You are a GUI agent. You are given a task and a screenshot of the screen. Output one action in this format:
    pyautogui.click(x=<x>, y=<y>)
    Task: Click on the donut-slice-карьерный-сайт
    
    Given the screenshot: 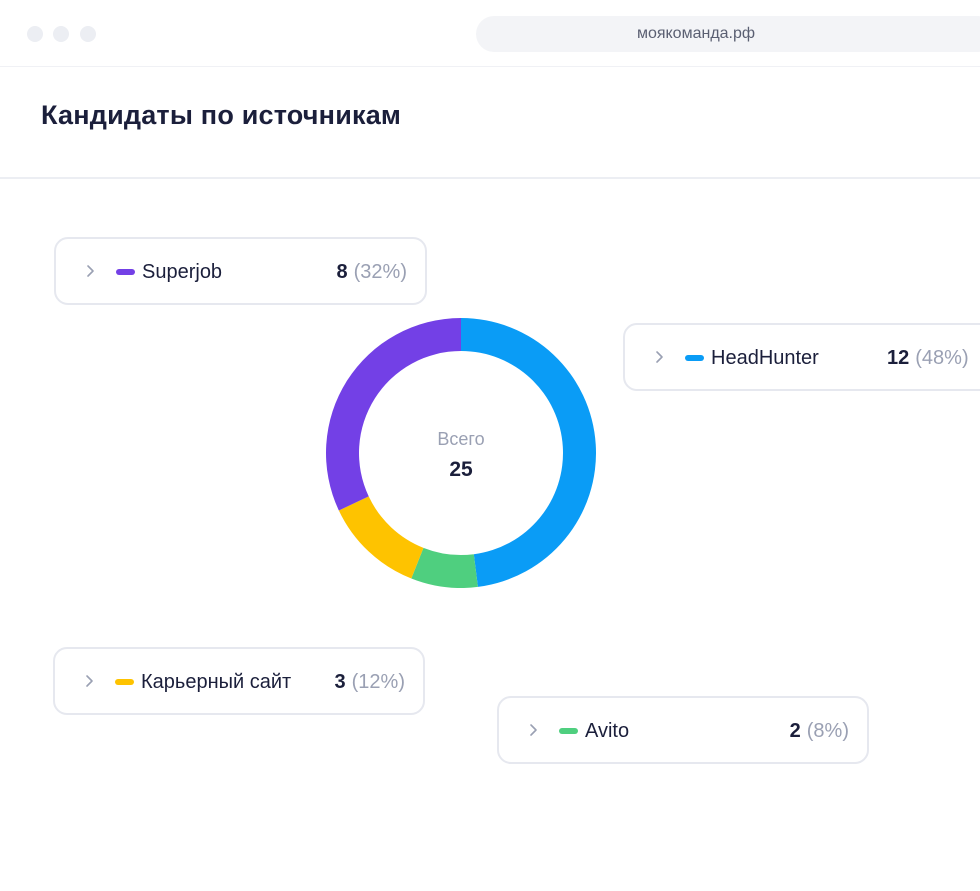 What is the action you would take?
    pyautogui.click(x=381, y=537)
    